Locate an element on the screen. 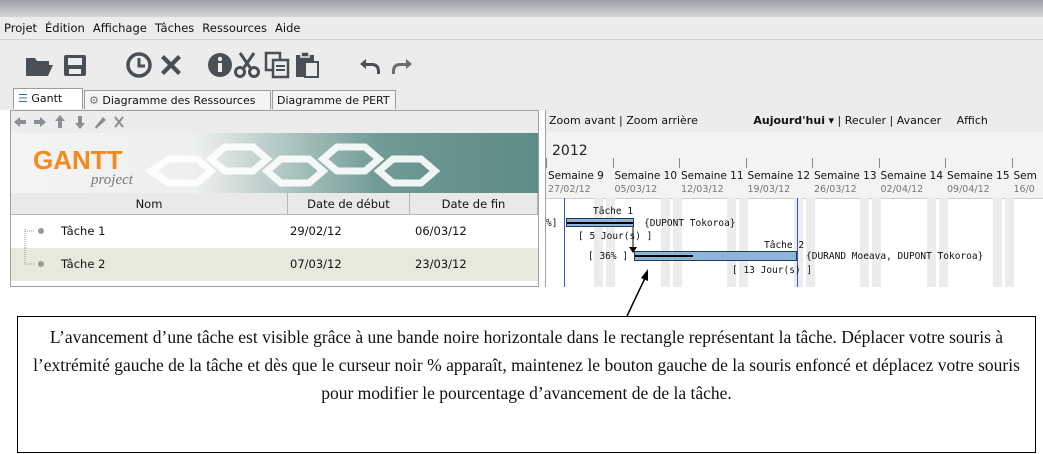 This screenshot has width=1043, height=454. move-down-icon is located at coordinates (80, 122).